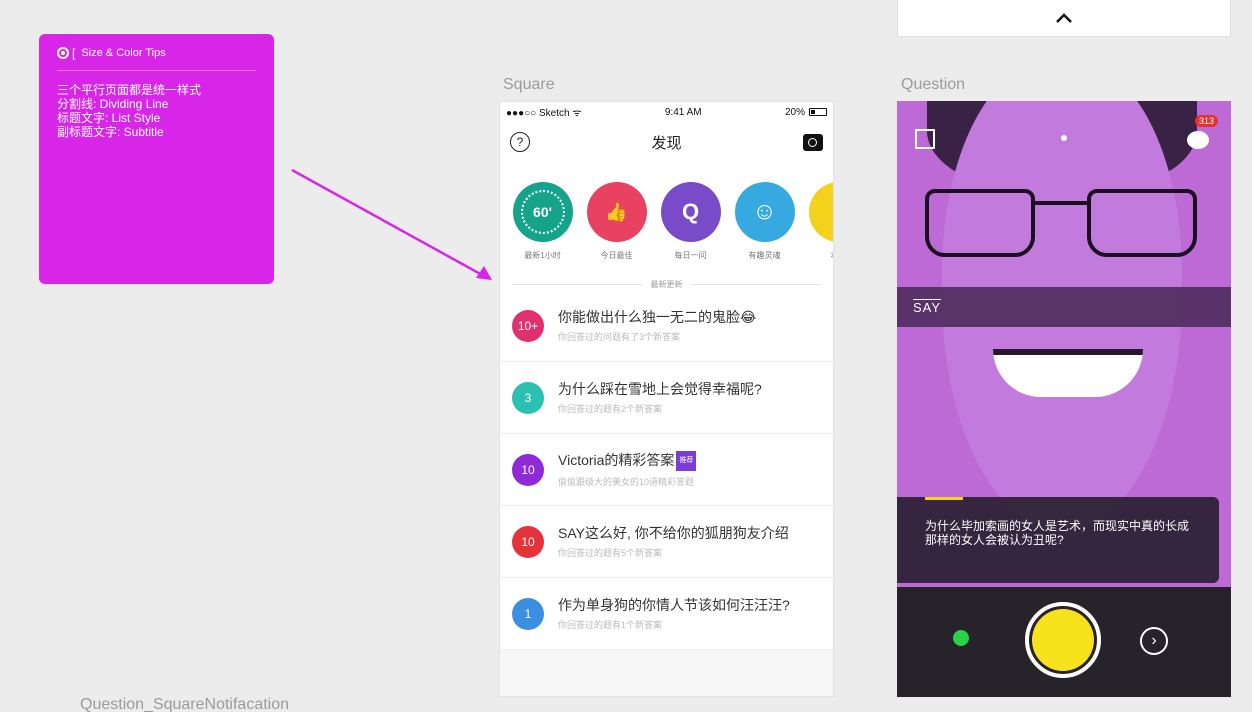  What do you see at coordinates (542, 212) in the screenshot?
I see `timer-icon: 60'` at bounding box center [542, 212].